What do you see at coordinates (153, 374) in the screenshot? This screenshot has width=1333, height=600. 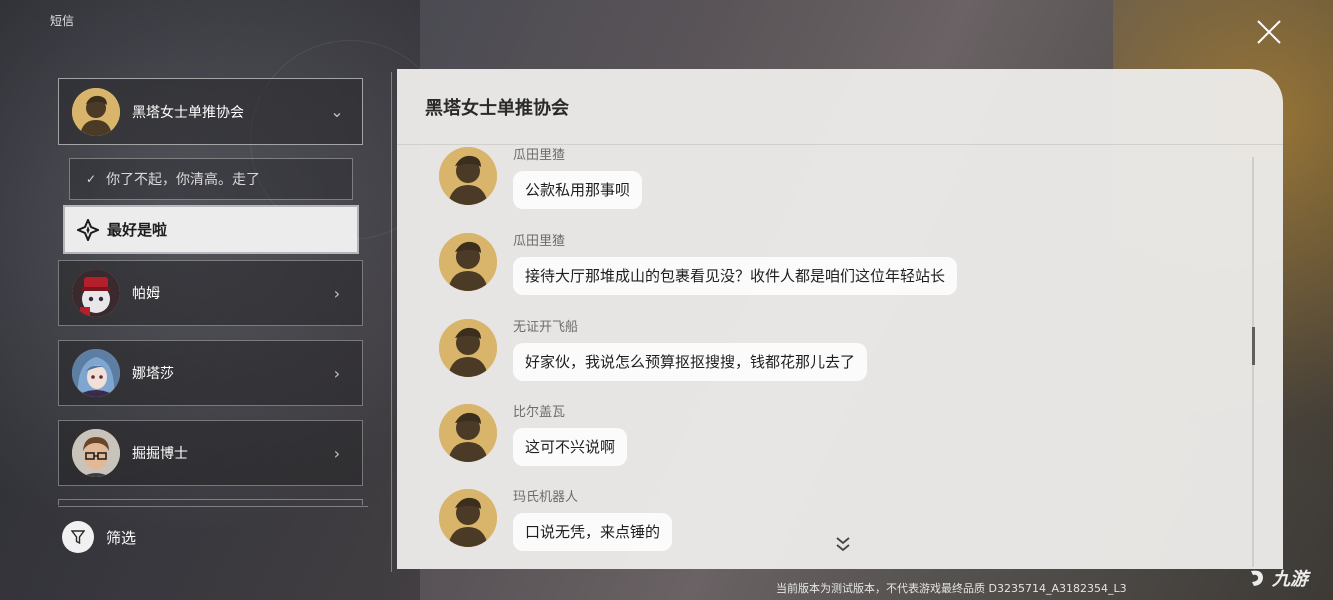 I see `contact-name: 娜塔莎` at bounding box center [153, 374].